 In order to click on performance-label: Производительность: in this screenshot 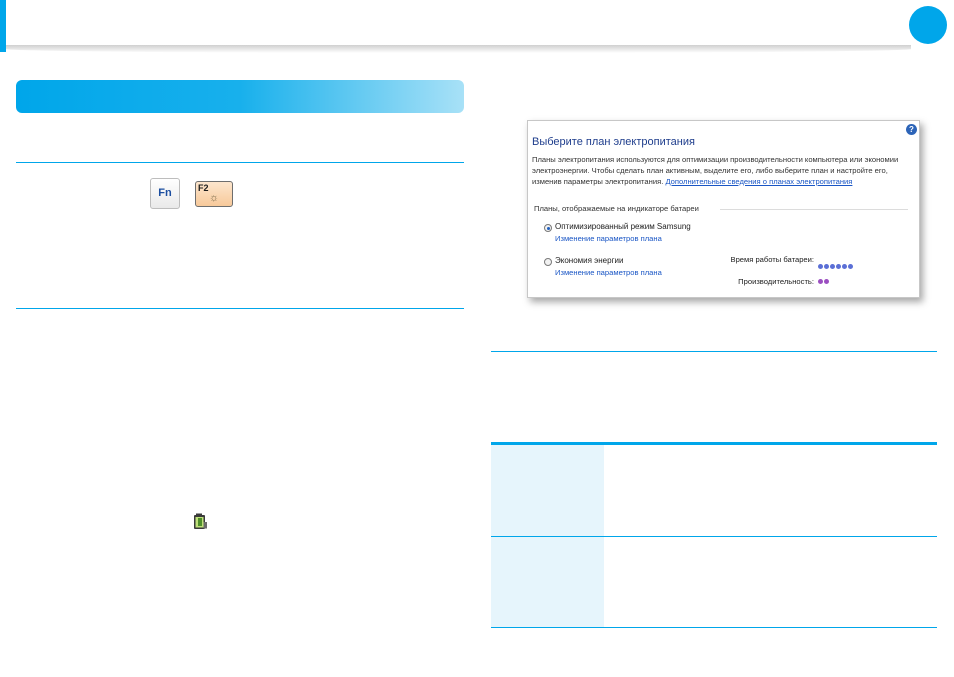, I will do `click(776, 281)`.